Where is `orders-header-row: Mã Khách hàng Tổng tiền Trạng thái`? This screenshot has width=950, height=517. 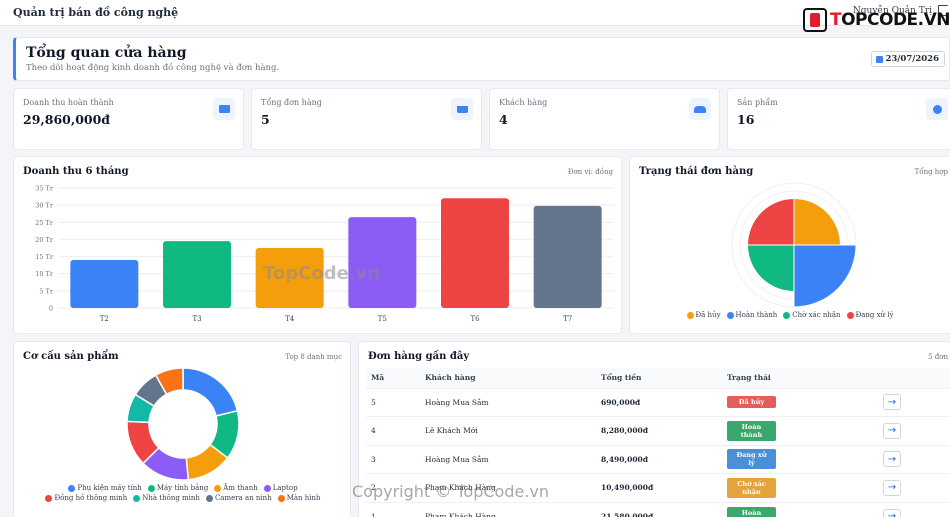 orders-header-row: Mã Khách hàng Tổng tiền Trạng thái is located at coordinates (658, 378).